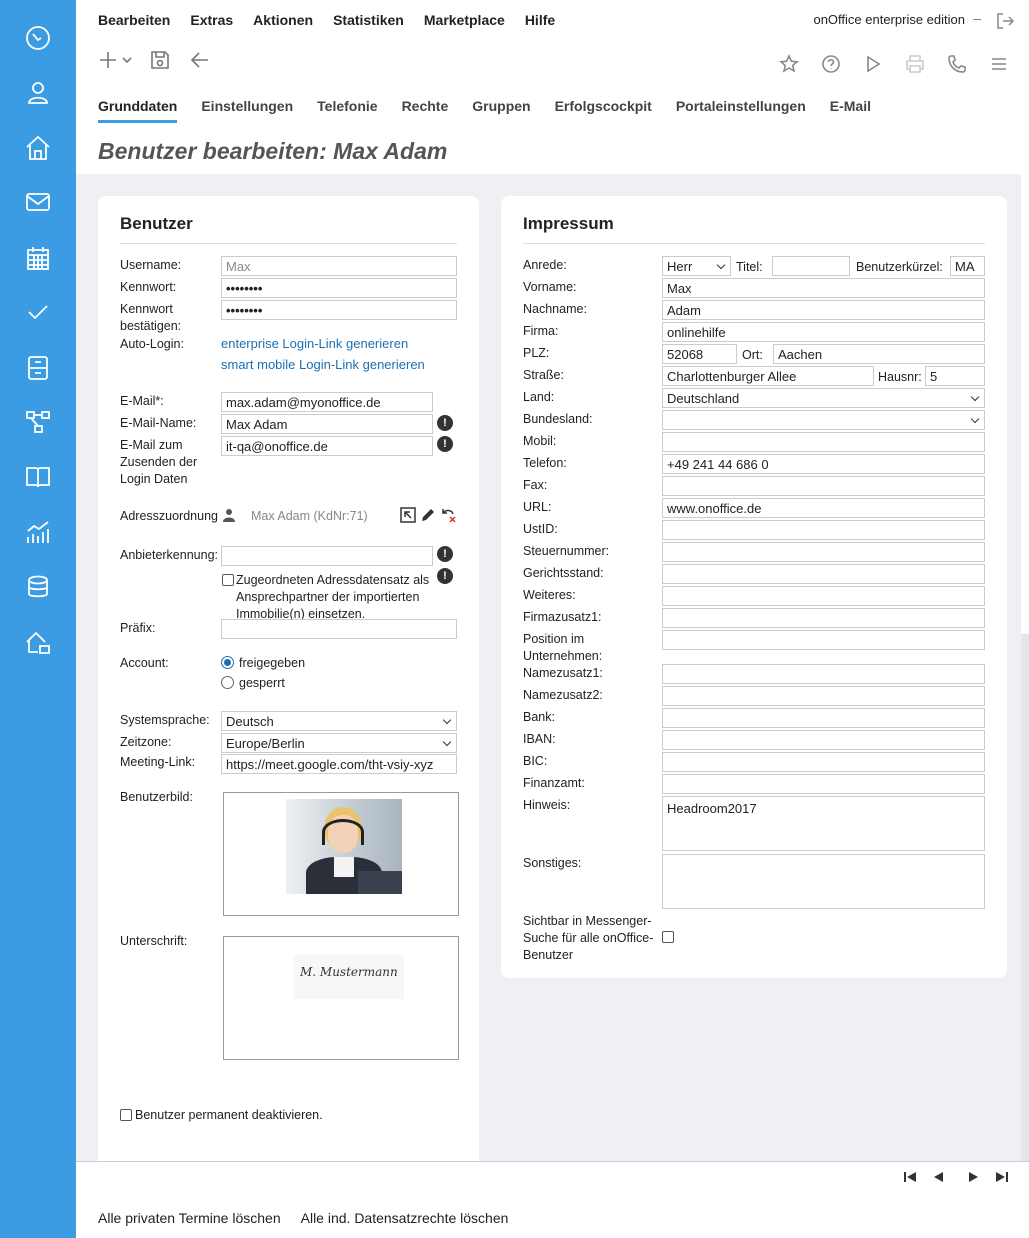 The image size is (1029, 1238). What do you see at coordinates (126, 1115) in the screenshot?
I see `deaktivieren-checkbox` at bounding box center [126, 1115].